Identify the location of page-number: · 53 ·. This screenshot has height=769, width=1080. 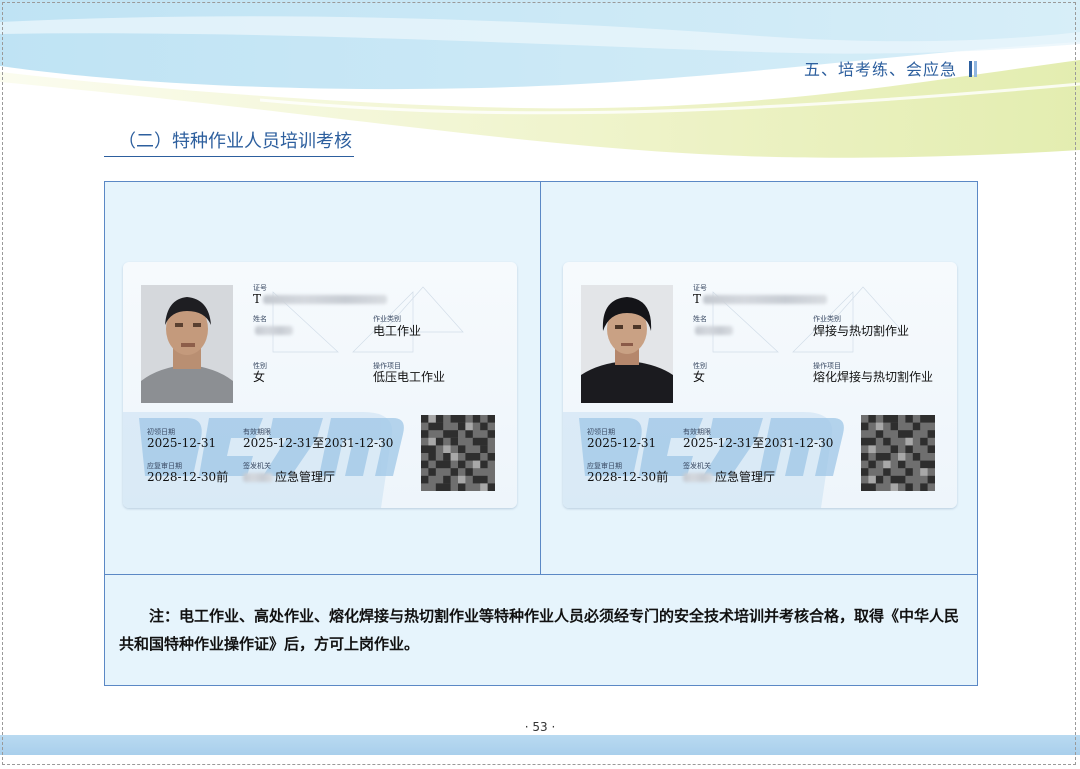
(540, 727).